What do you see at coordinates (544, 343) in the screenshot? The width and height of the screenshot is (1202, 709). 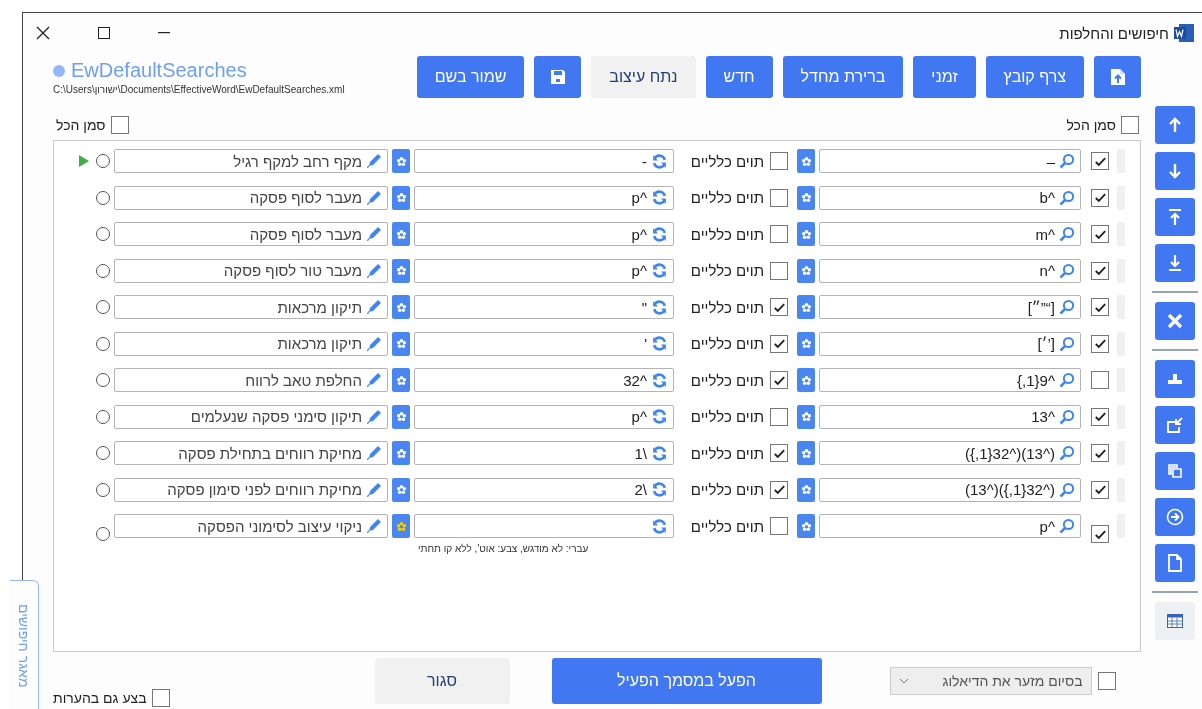 I see `replace-field: '` at bounding box center [544, 343].